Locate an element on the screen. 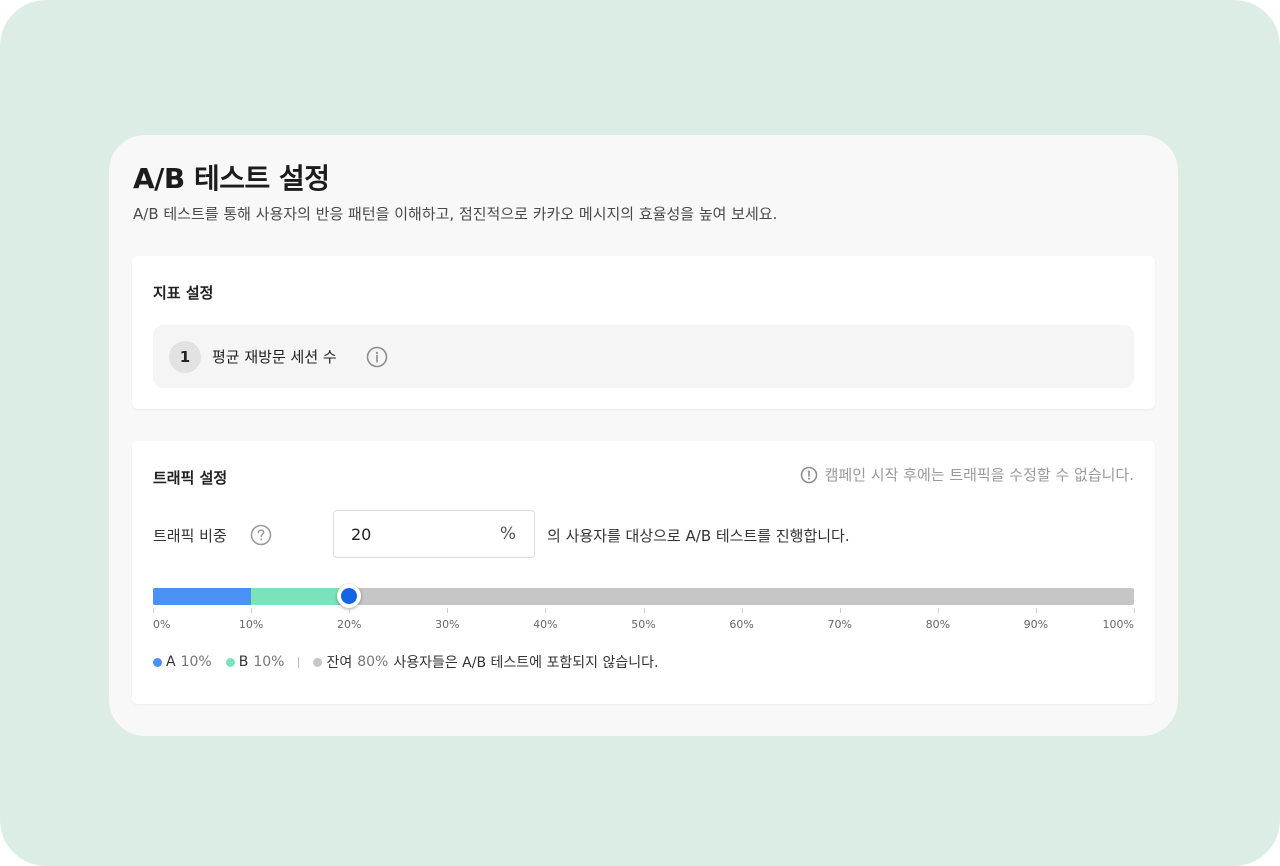 This screenshot has width=1280, height=866. slider-segment-a is located at coordinates (202, 596).